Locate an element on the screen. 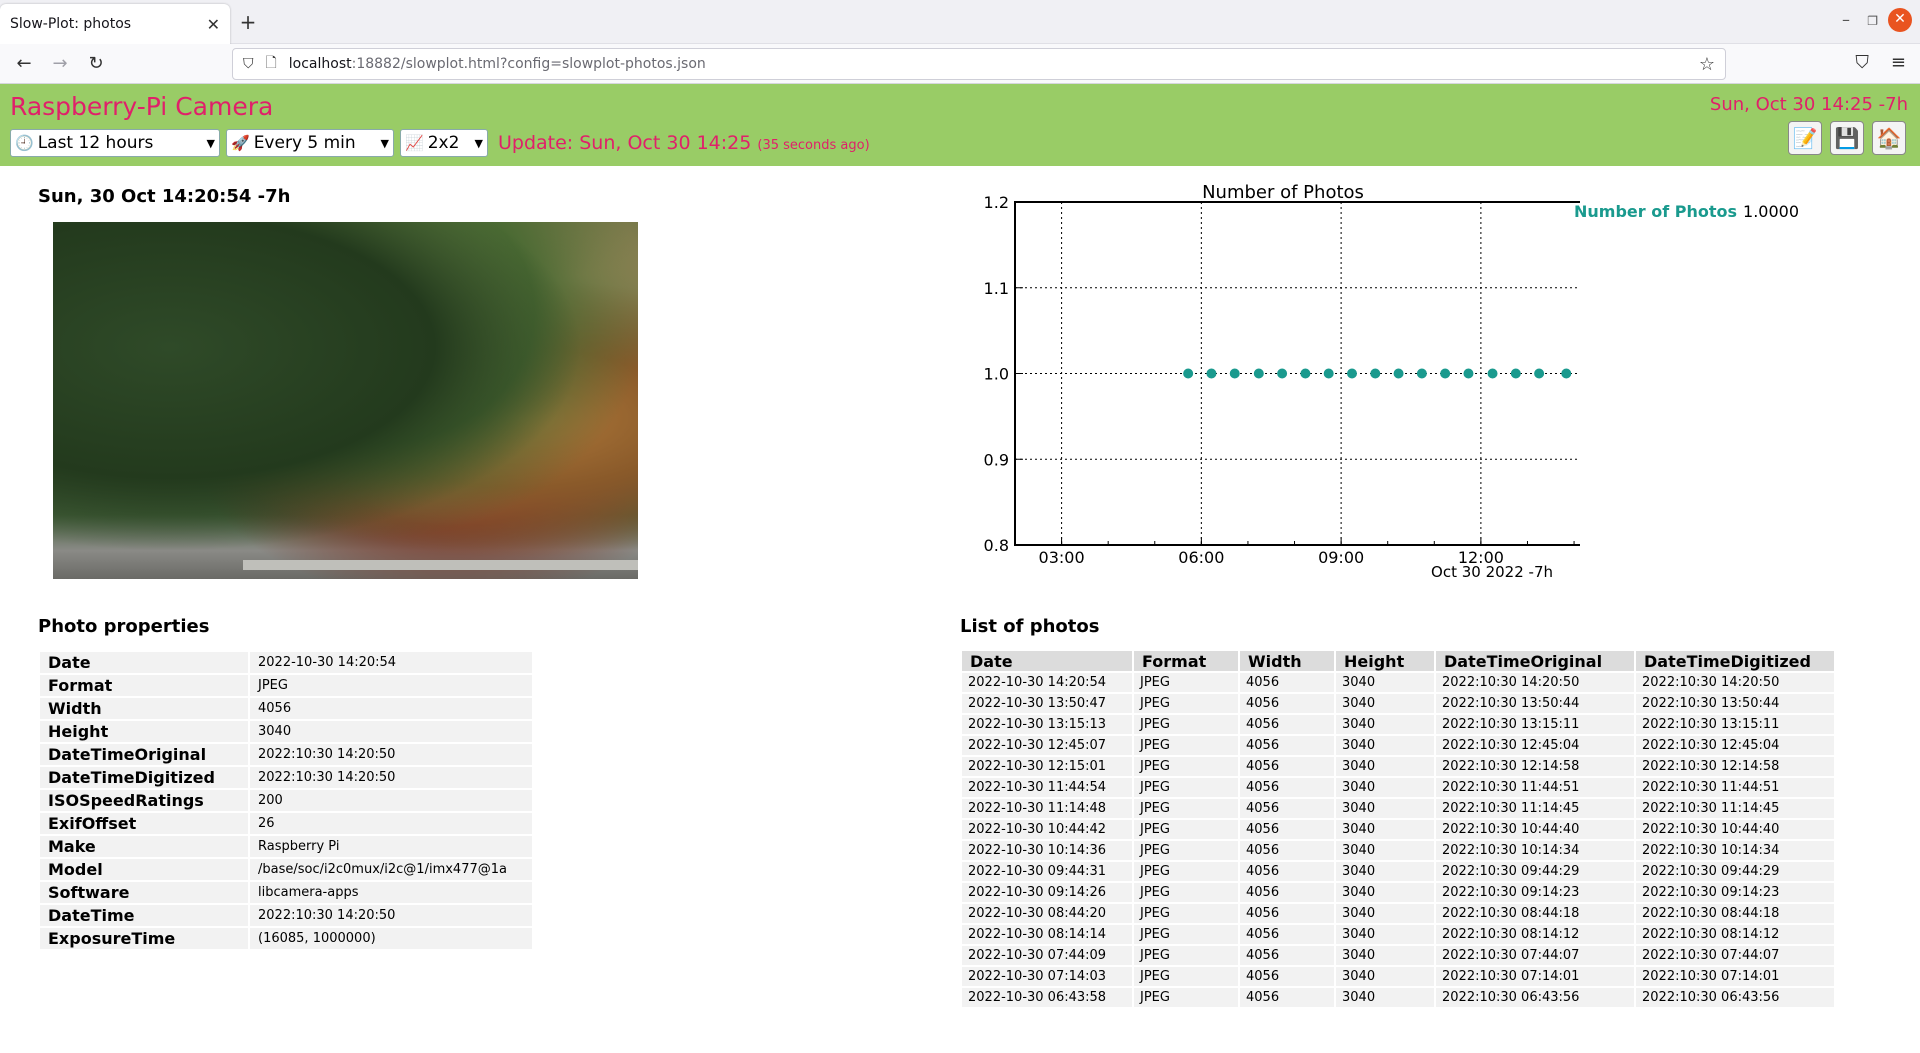 This screenshot has width=1920, height=1053. table-cell: 2022-10-30 09:44:31 is located at coordinates (1047, 871).